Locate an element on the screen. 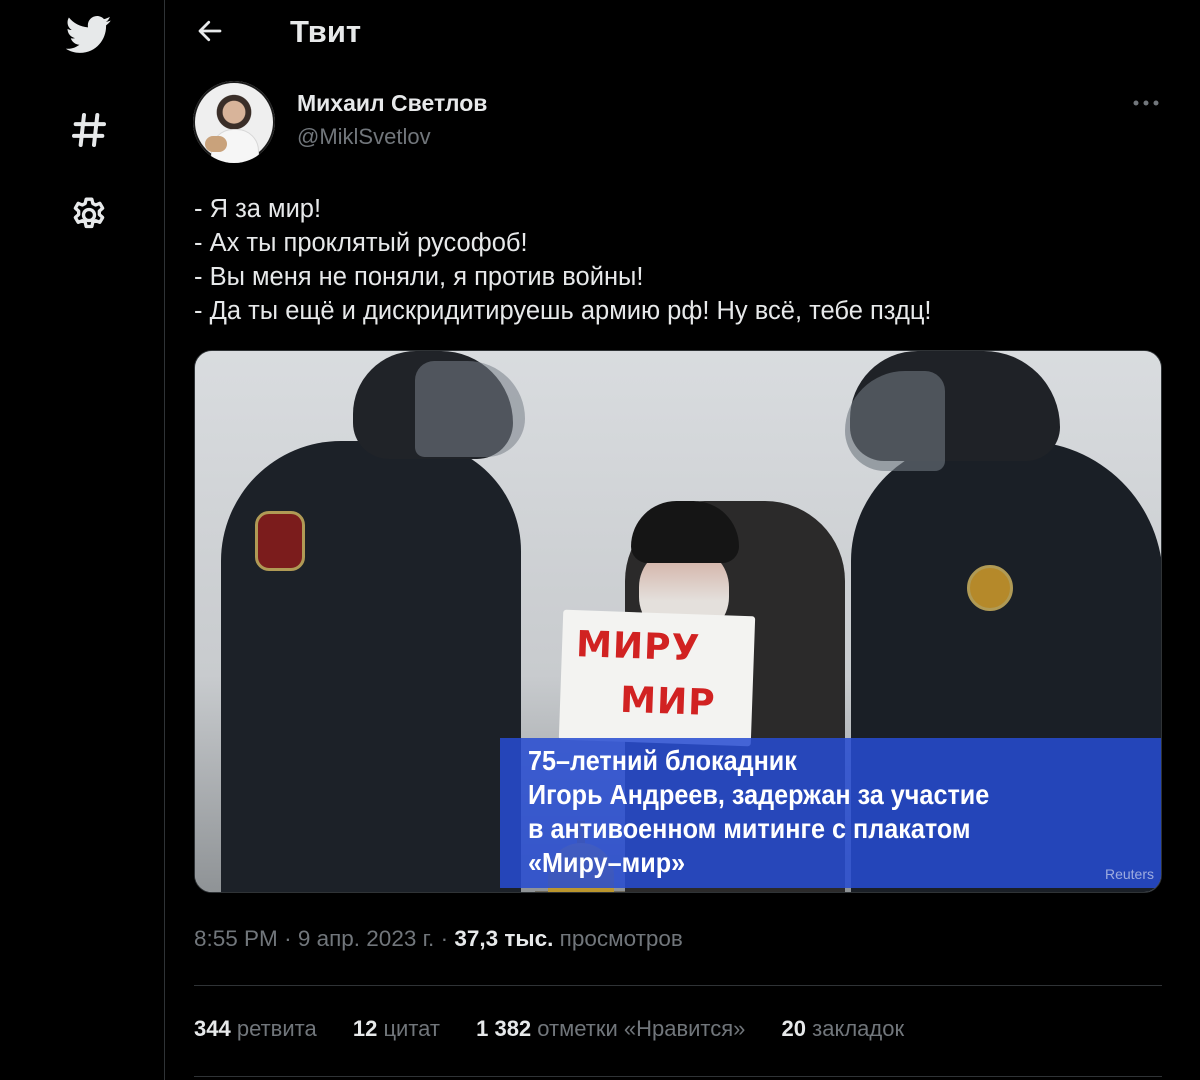 Image resolution: width=1200 pixels, height=1080 pixels. back-button is located at coordinates (210, 33).